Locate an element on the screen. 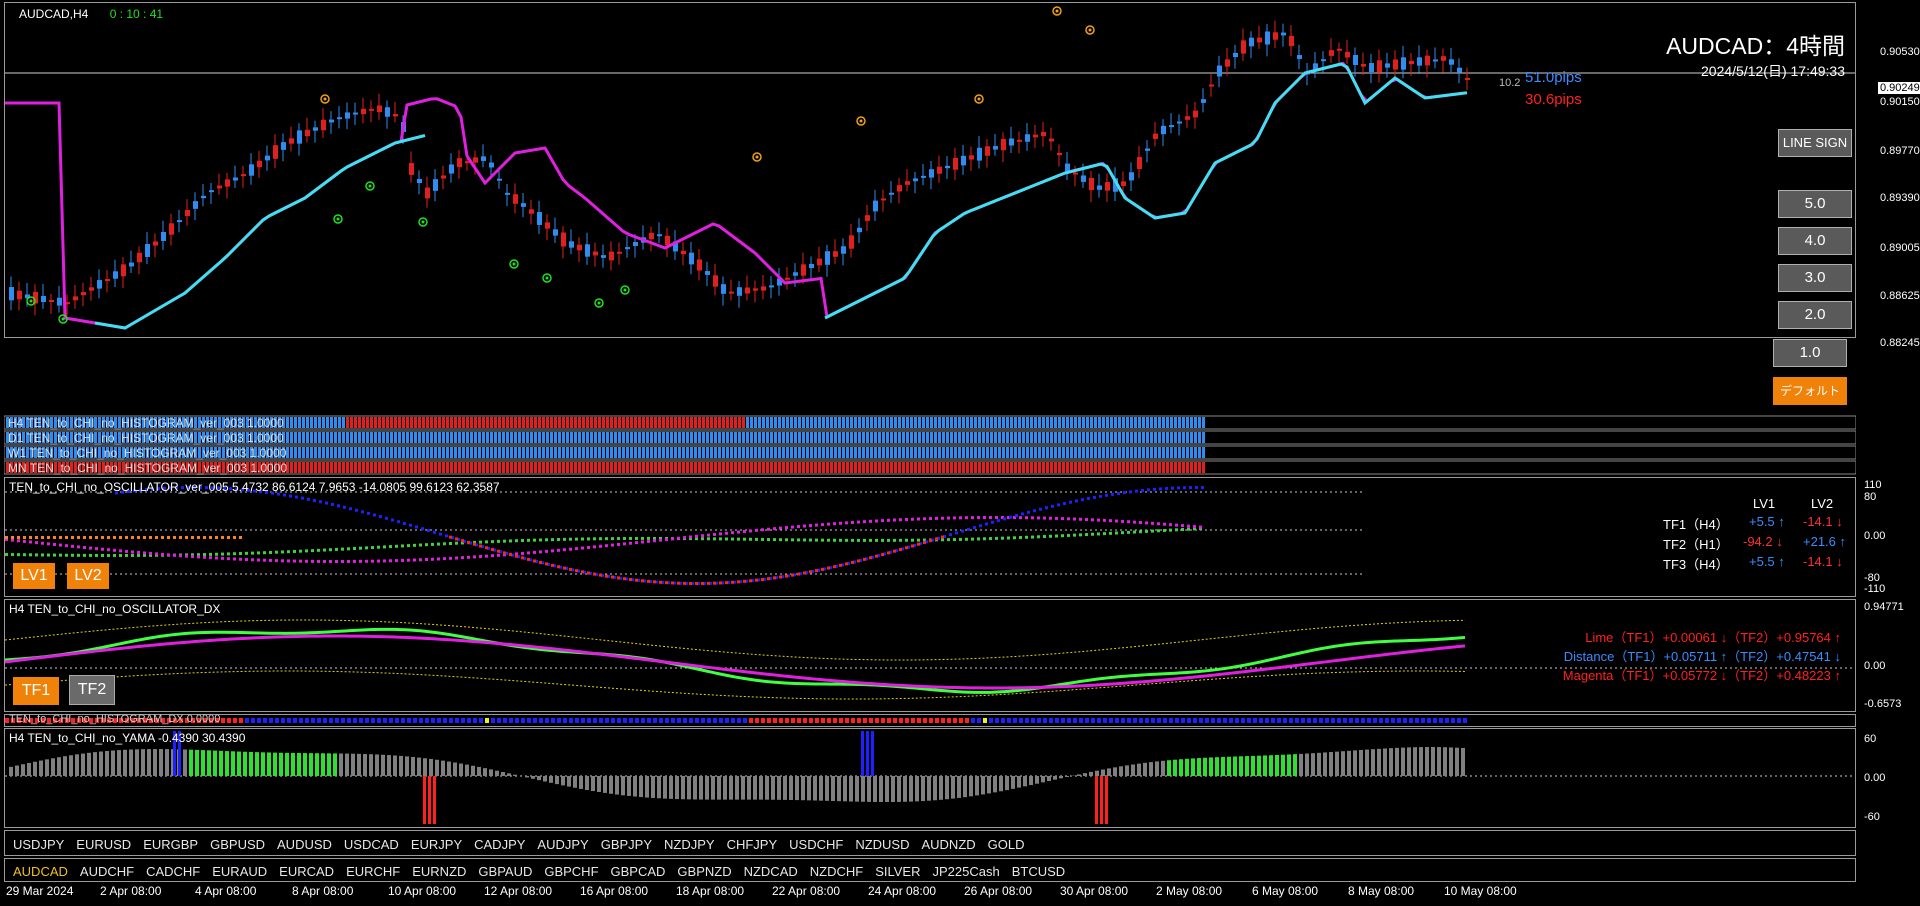 This screenshot has width=1920, height=906. default-button: デフォルト is located at coordinates (1810, 391).